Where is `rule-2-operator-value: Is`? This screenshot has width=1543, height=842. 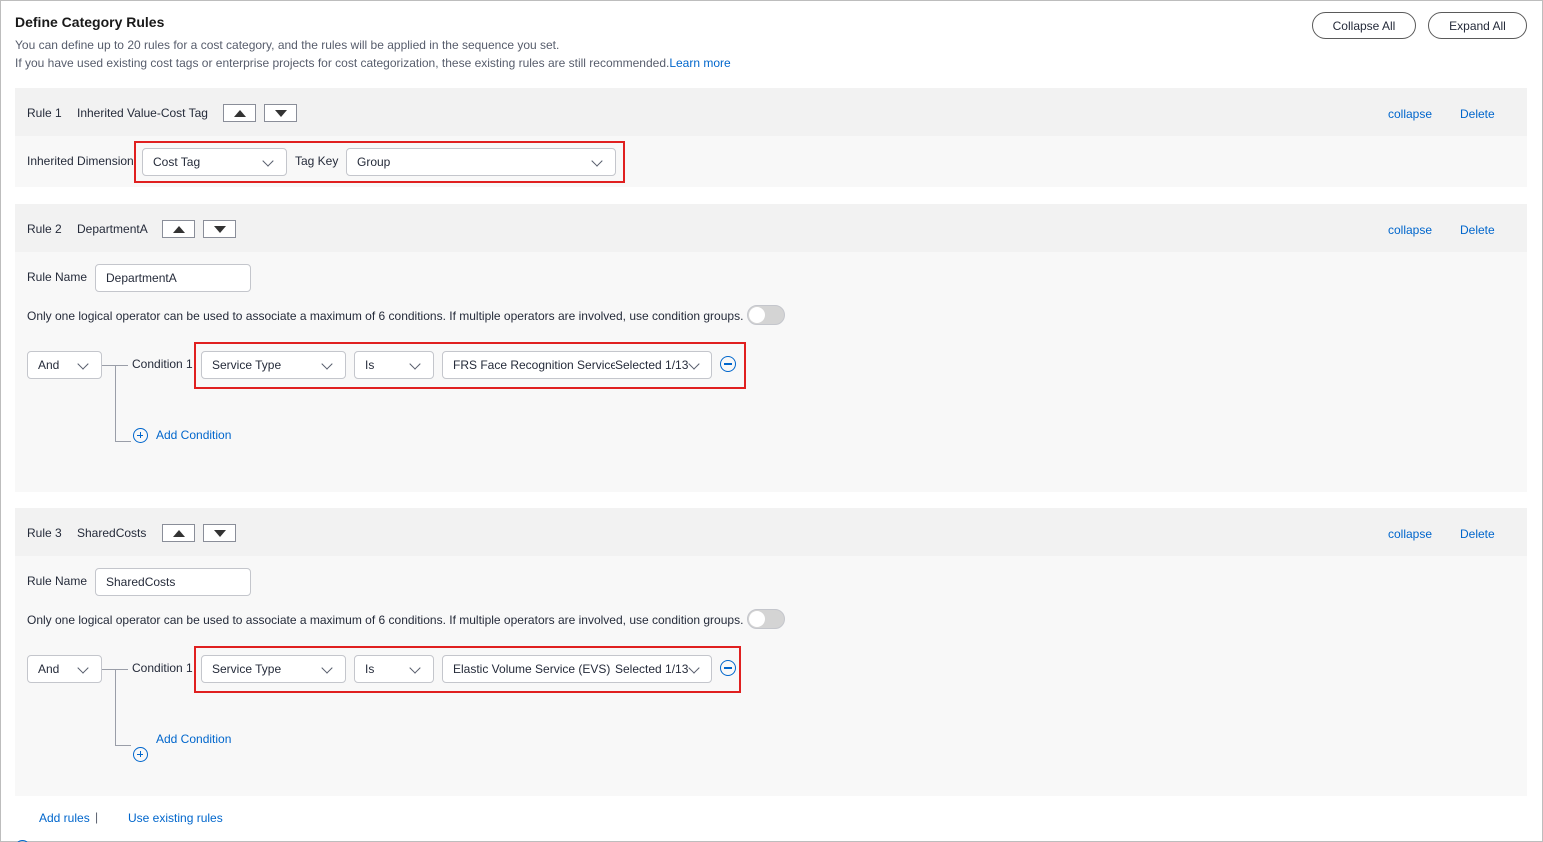 rule-2-operator-value: Is is located at coordinates (370, 365).